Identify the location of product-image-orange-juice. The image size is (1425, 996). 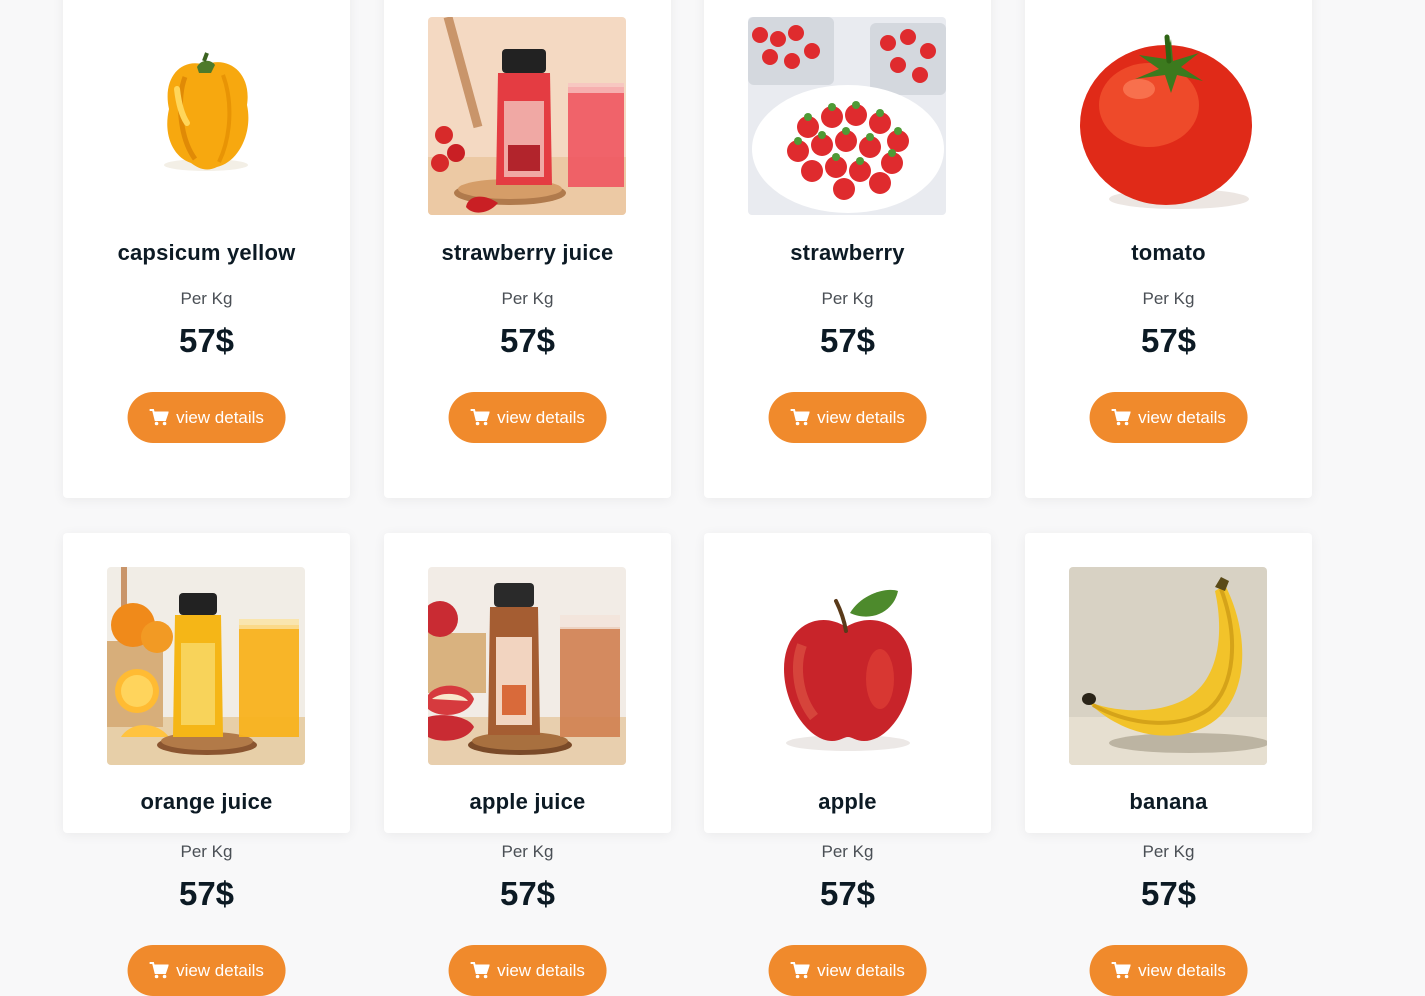
(206, 666).